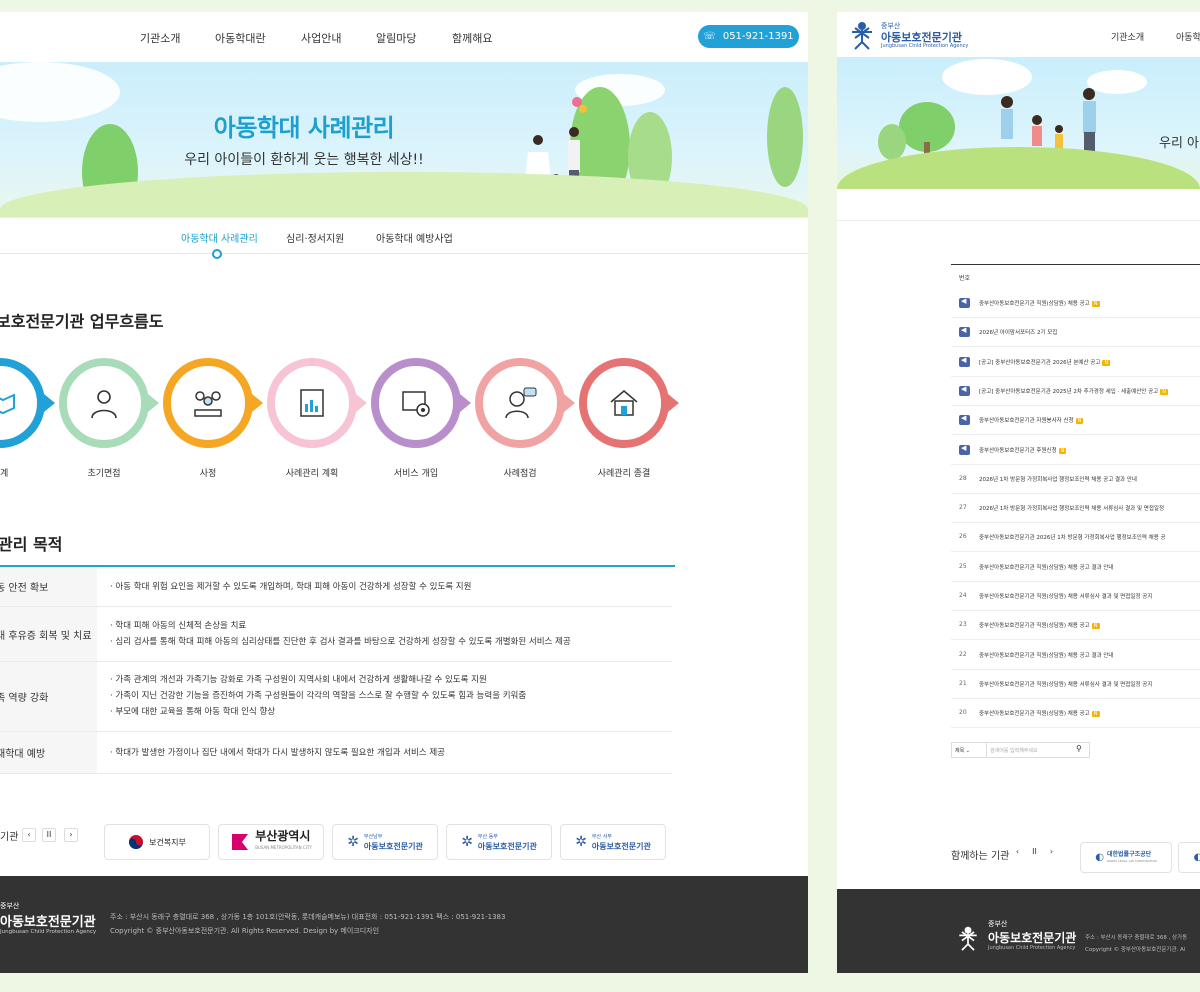 This screenshot has height=992, width=1200. What do you see at coordinates (48, 696) in the screenshot?
I see `purpose-row-head: 족 역량 강화` at bounding box center [48, 696].